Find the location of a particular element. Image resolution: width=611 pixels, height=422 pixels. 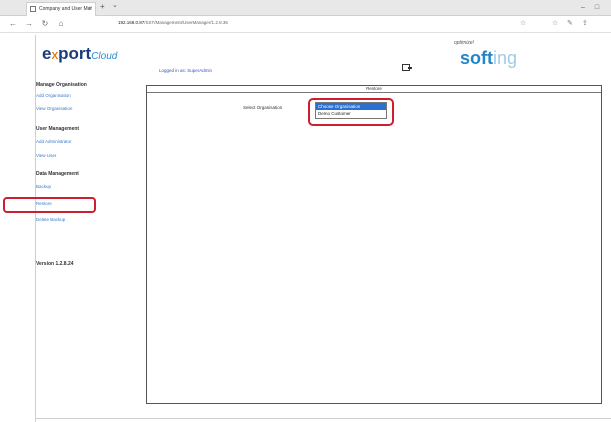

maximize-window-button: □ is located at coordinates (597, 8).